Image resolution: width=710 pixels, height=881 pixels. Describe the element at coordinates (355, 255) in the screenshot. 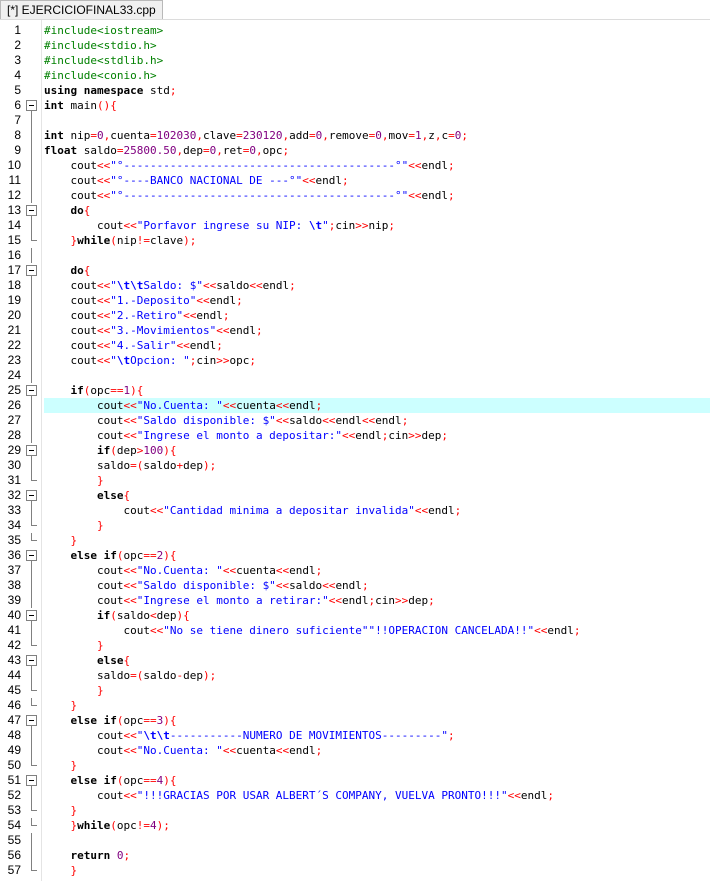

I see `code-line: 16` at that location.